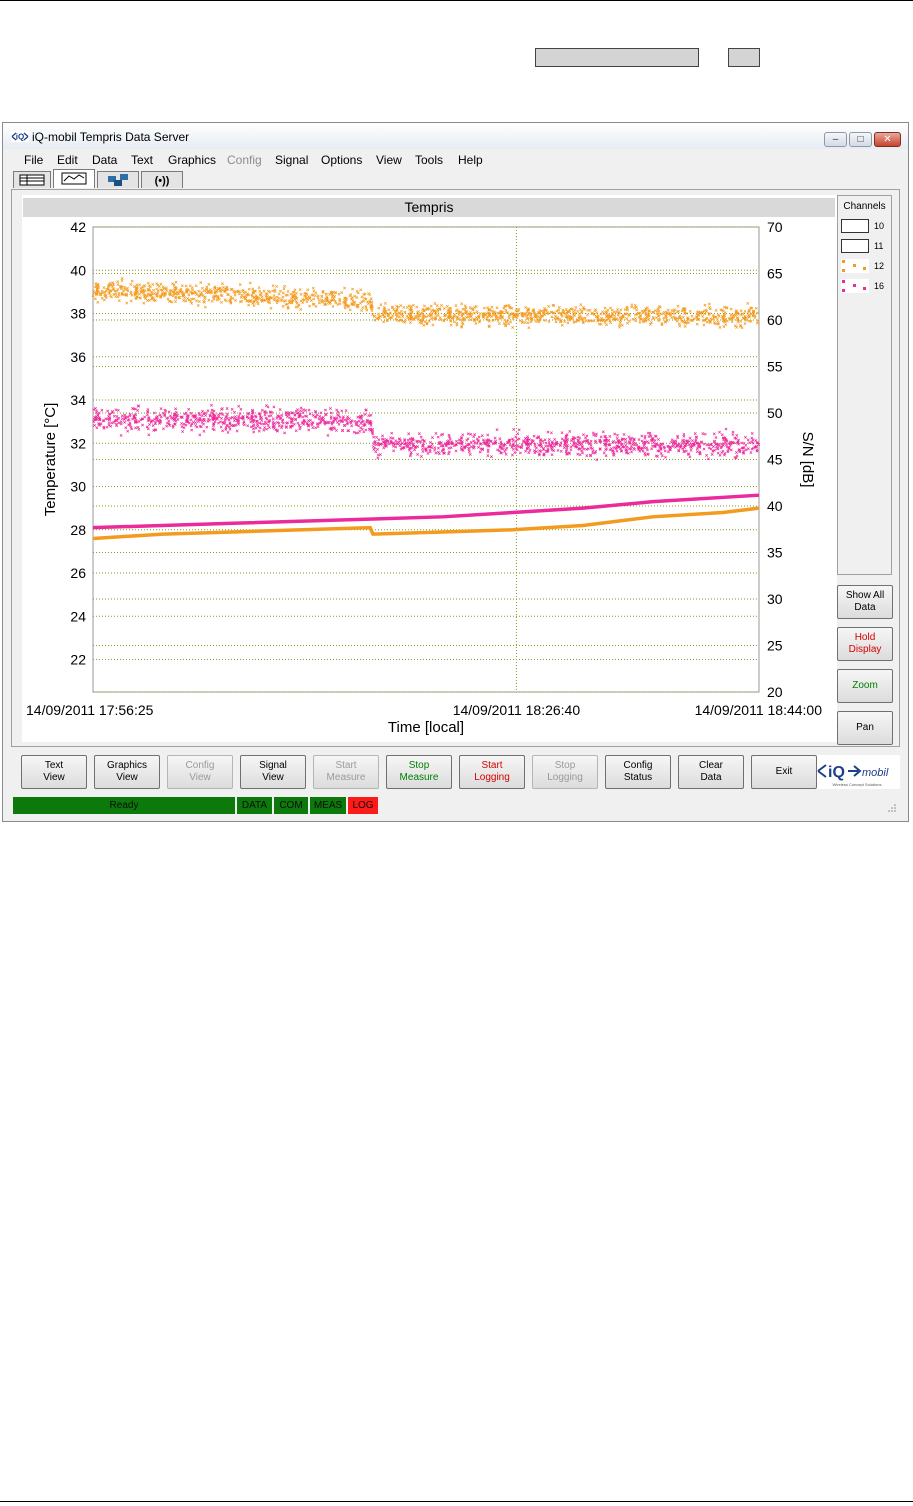 This screenshot has width=913, height=1506. Describe the element at coordinates (865, 728) in the screenshot. I see `pan-button: Pan` at that location.